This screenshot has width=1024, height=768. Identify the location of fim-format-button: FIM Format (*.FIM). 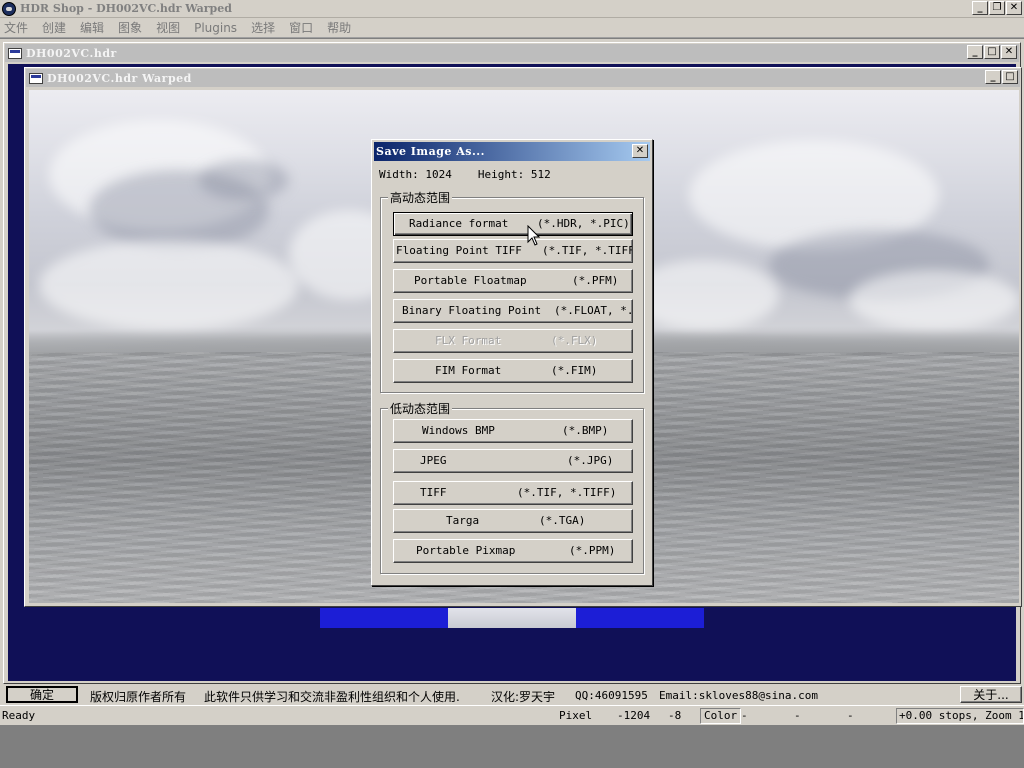
(513, 371).